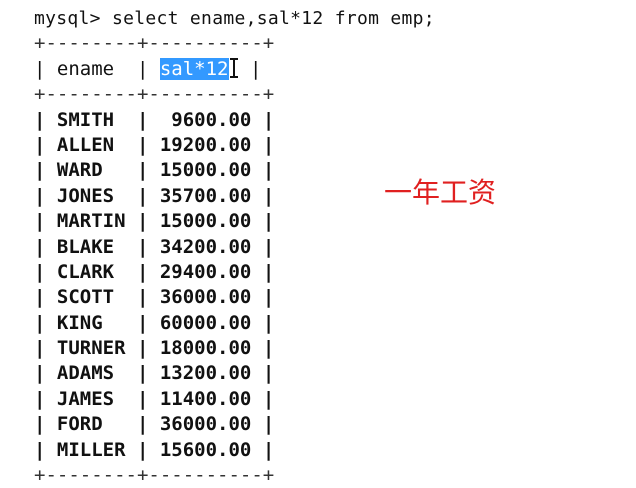 The width and height of the screenshot is (636, 488). I want to click on cell-sal12: 29400.00, so click(205, 271).